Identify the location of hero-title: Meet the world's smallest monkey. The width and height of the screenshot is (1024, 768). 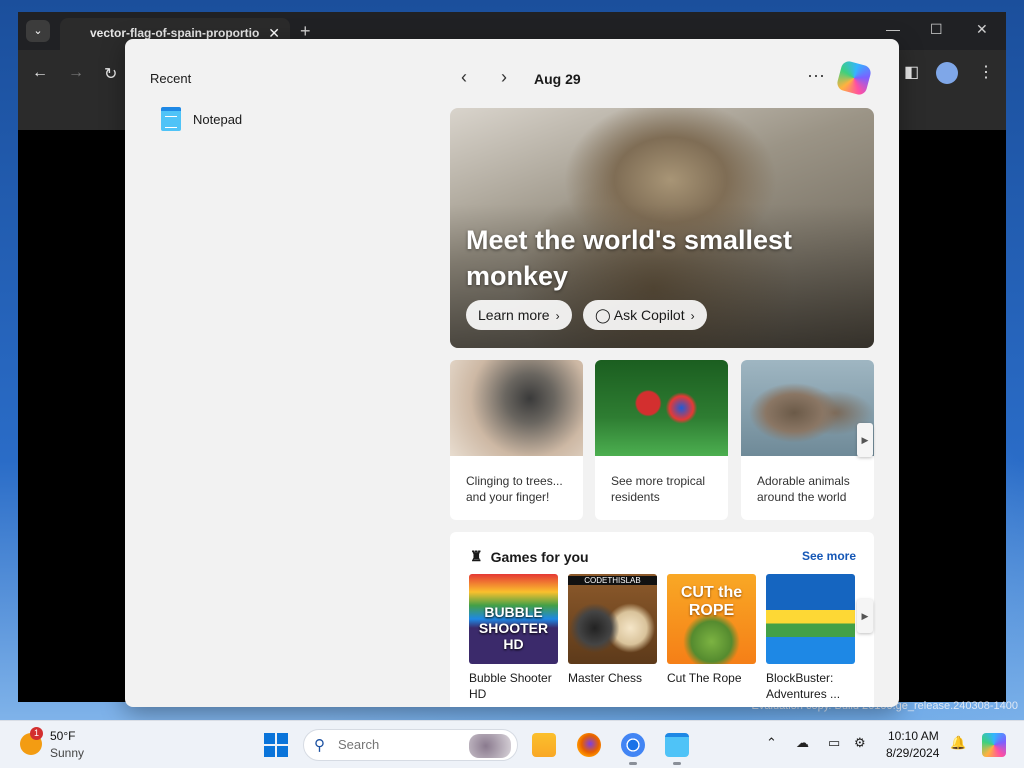
(629, 258).